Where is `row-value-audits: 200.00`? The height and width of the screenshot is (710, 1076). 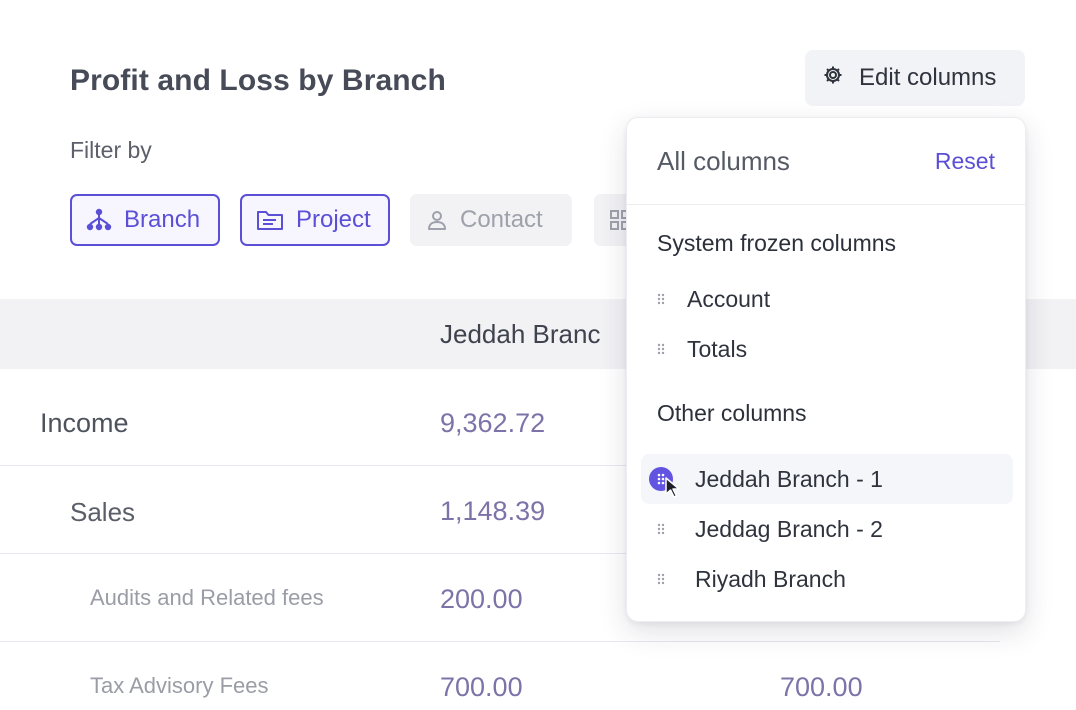
row-value-audits: 200.00 is located at coordinates (481, 599).